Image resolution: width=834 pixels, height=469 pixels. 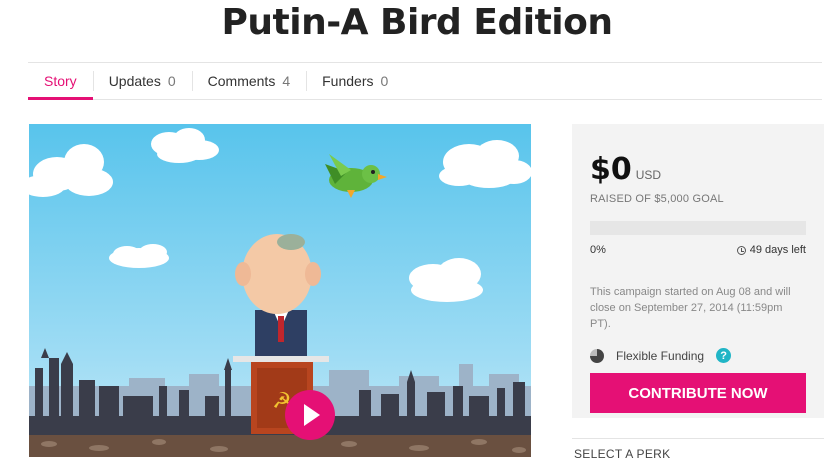 What do you see at coordinates (724, 355) in the screenshot?
I see `help-icon: ?` at bounding box center [724, 355].